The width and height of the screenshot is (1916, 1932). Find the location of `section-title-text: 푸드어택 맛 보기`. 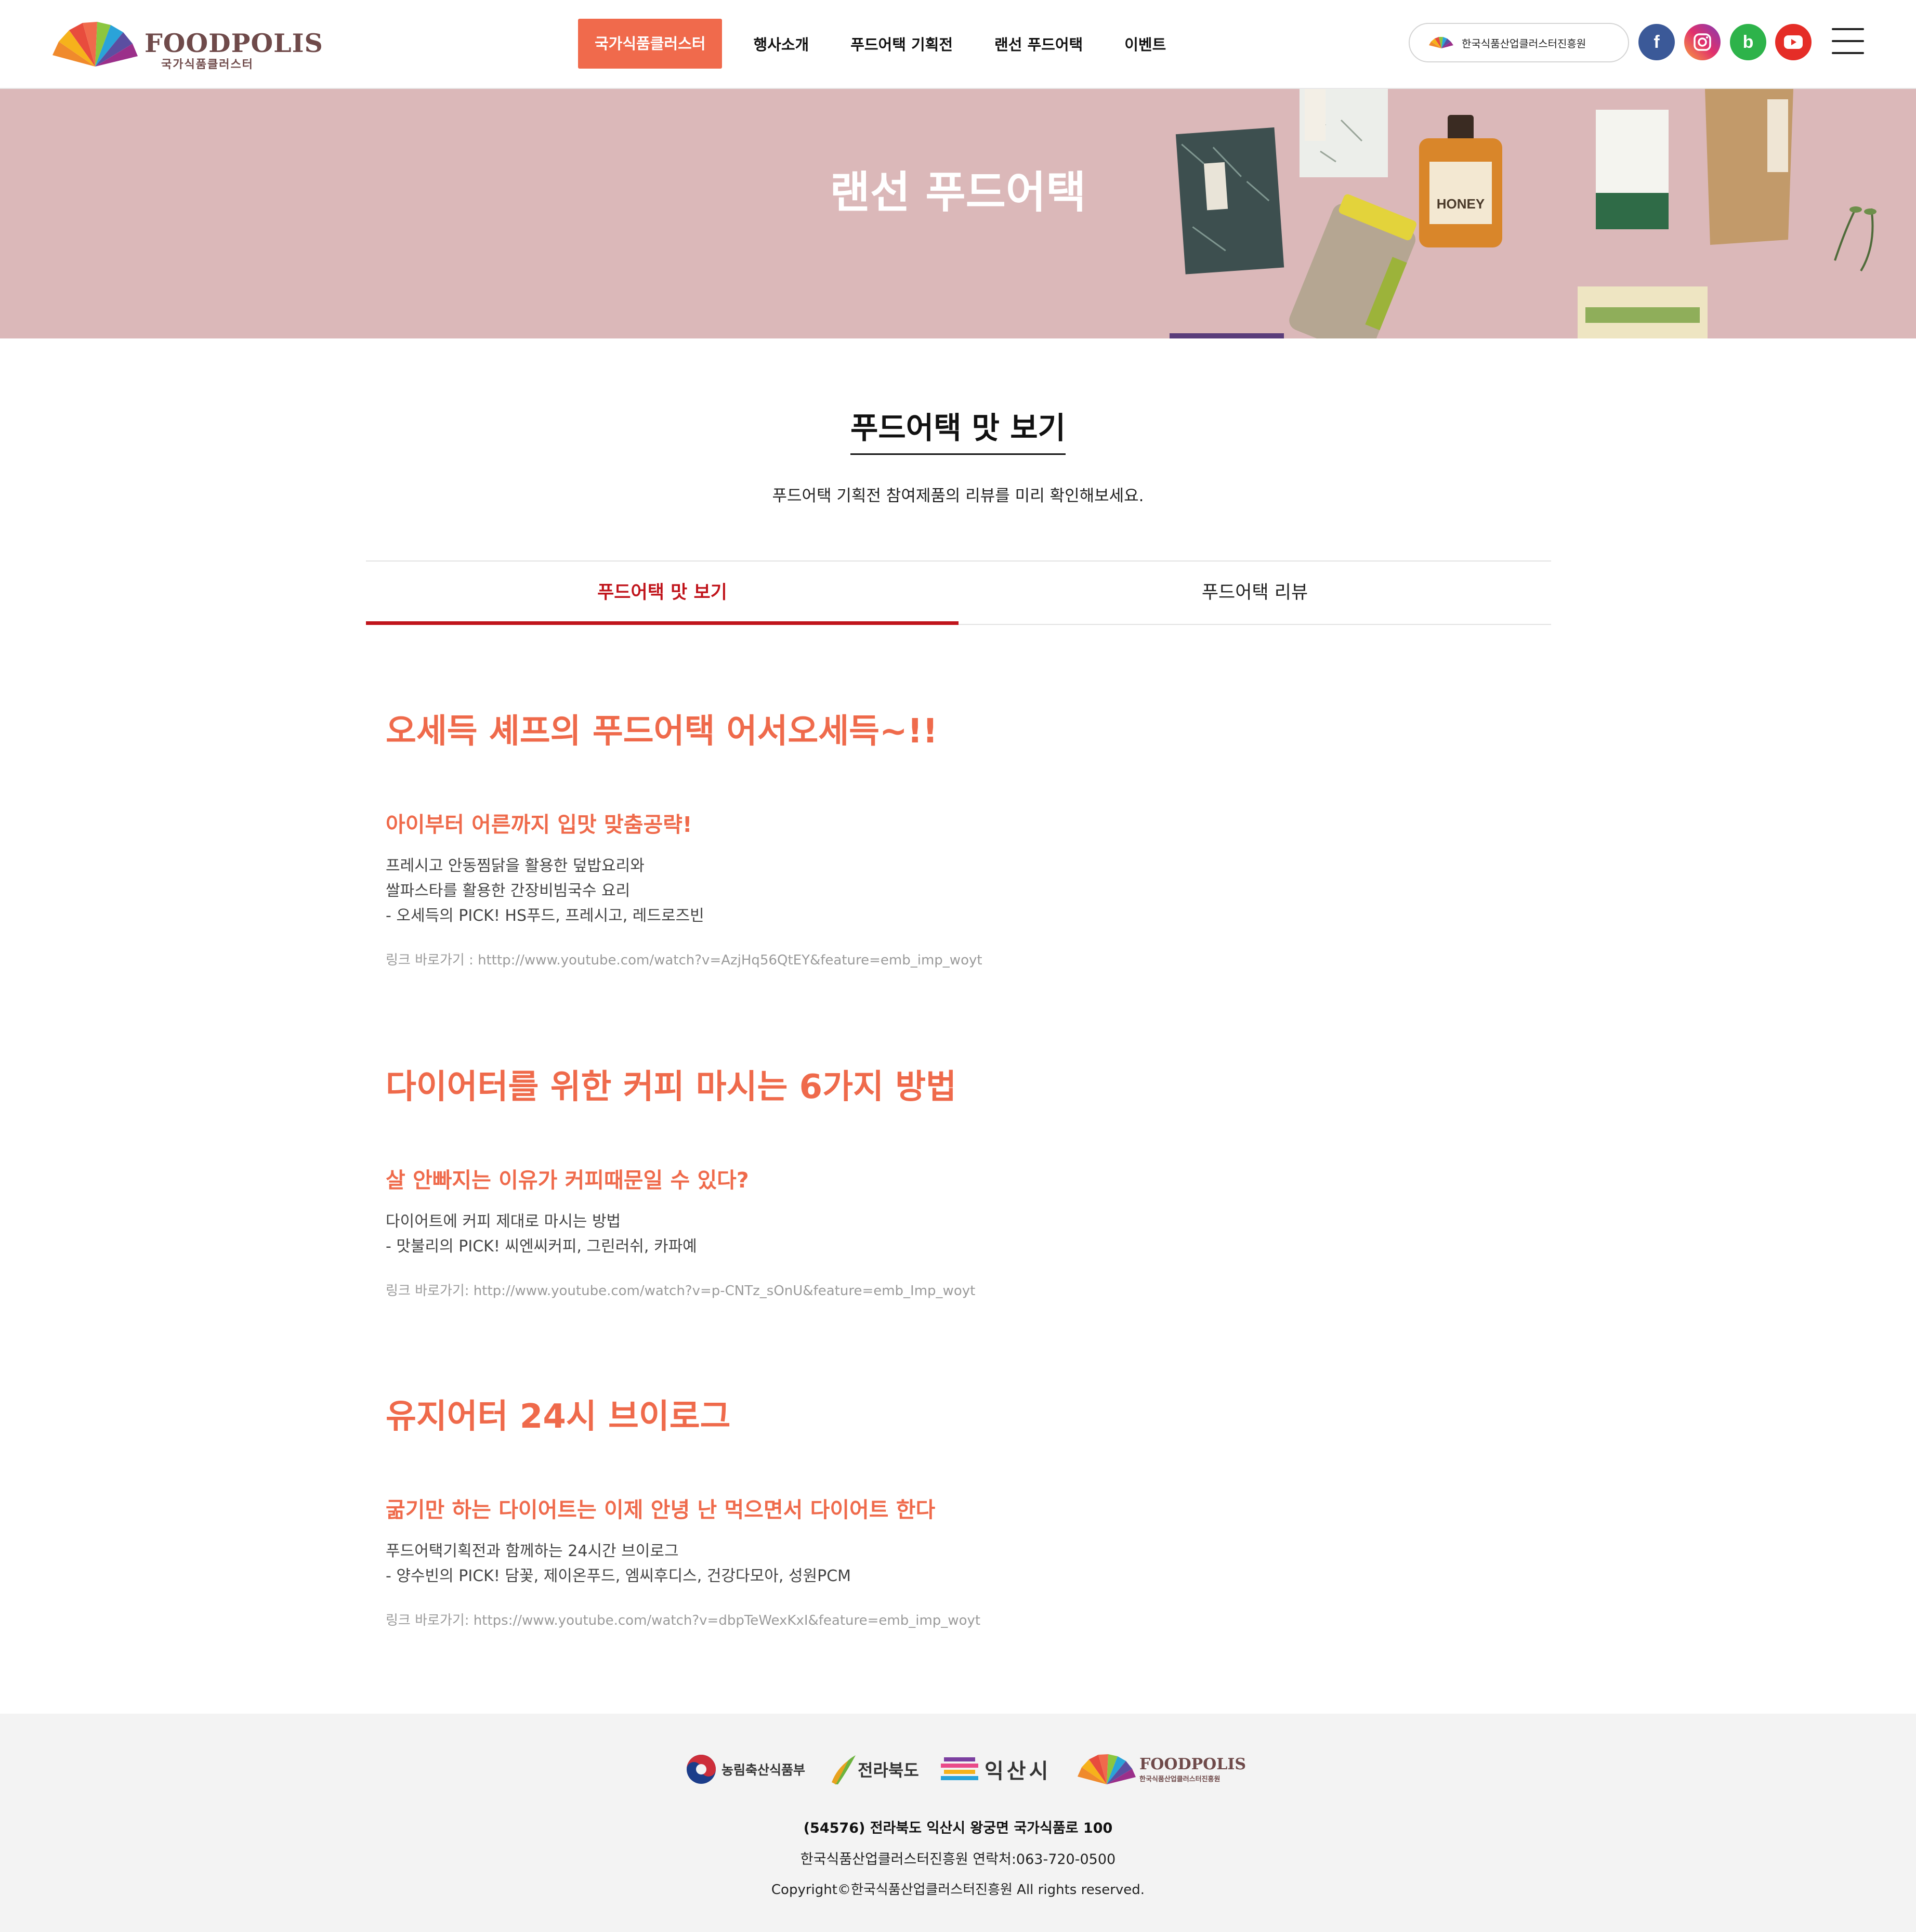

section-title-text: 푸드어택 맛 보기 is located at coordinates (958, 429).